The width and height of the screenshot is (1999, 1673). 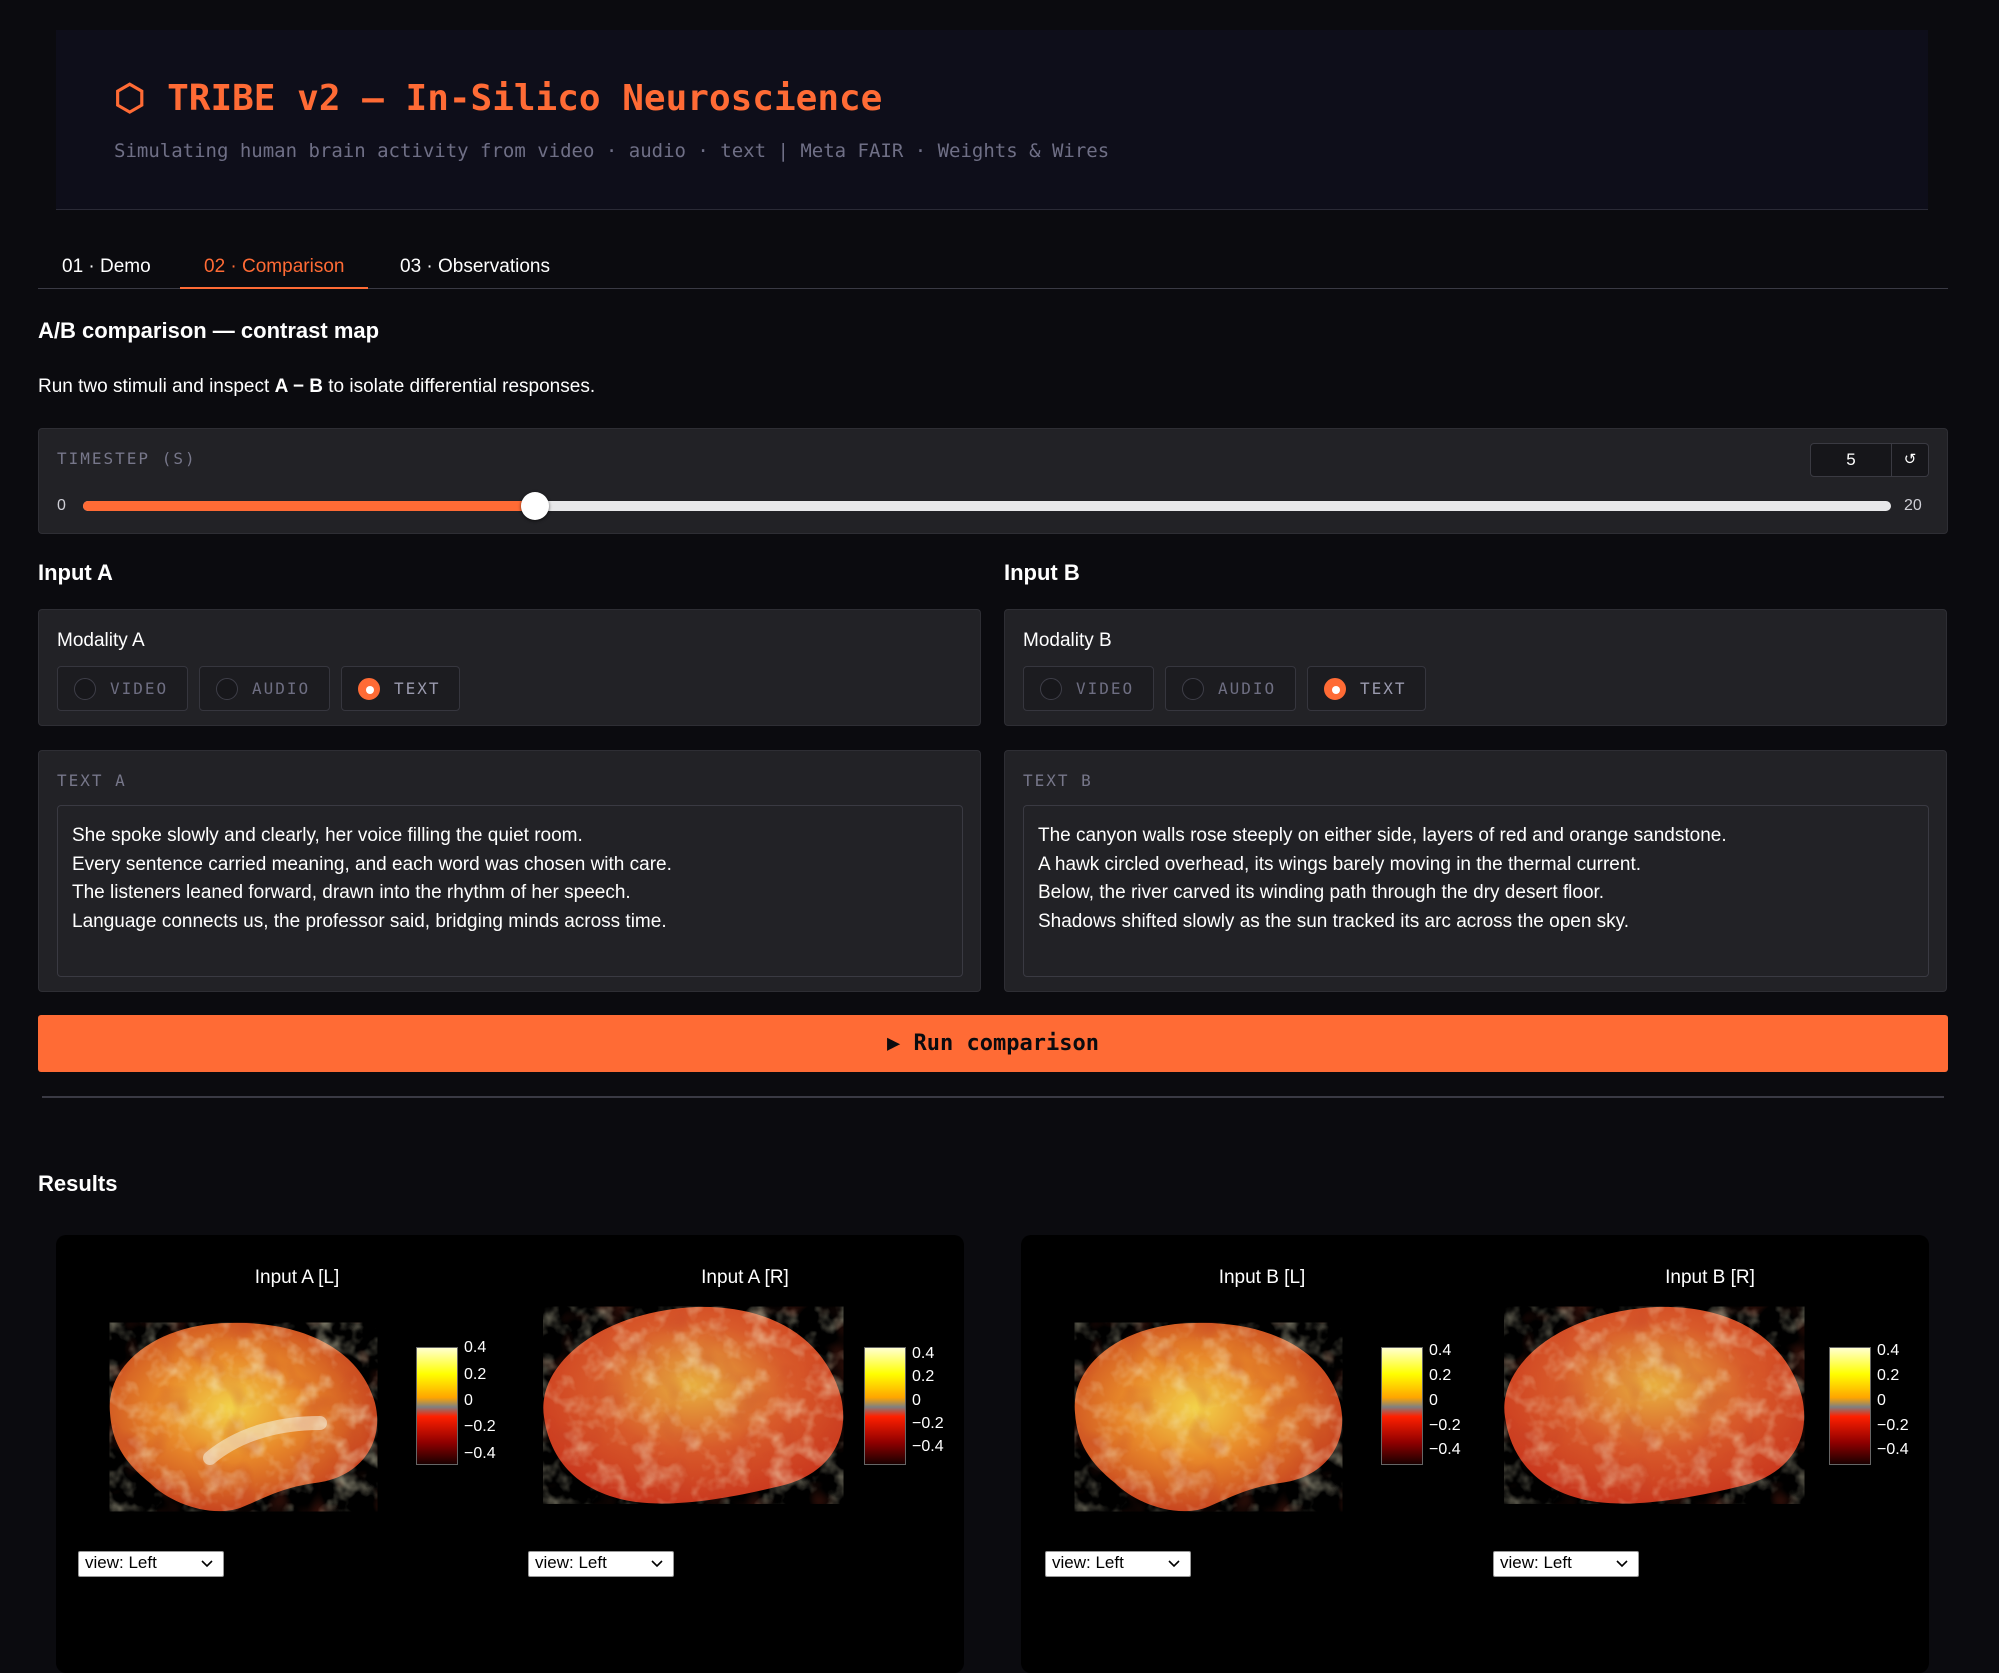 I want to click on input-a-heading: Input A, so click(x=75, y=572).